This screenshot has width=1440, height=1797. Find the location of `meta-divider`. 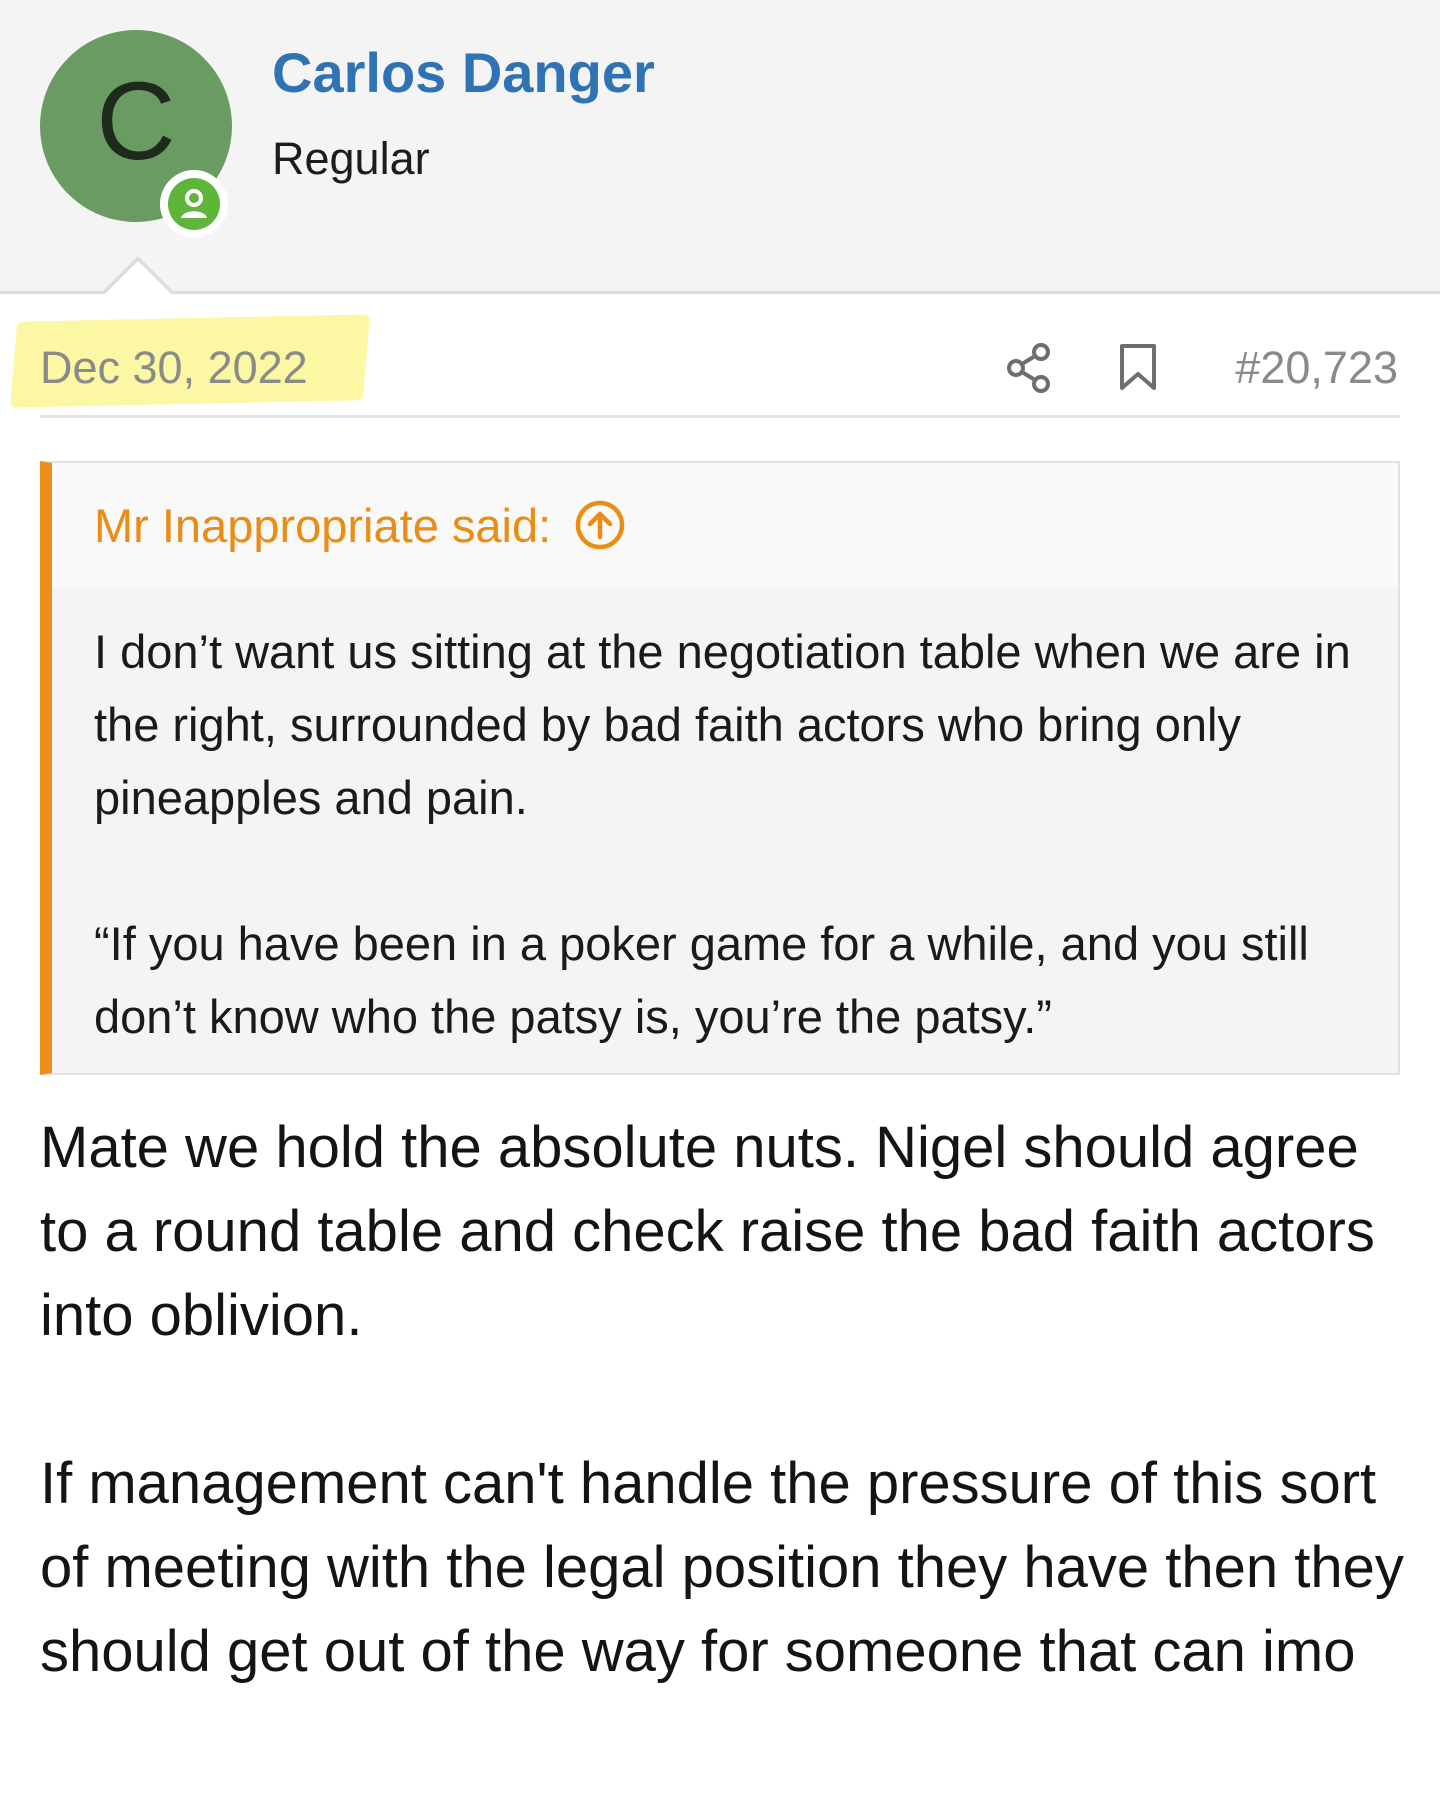

meta-divider is located at coordinates (720, 416).